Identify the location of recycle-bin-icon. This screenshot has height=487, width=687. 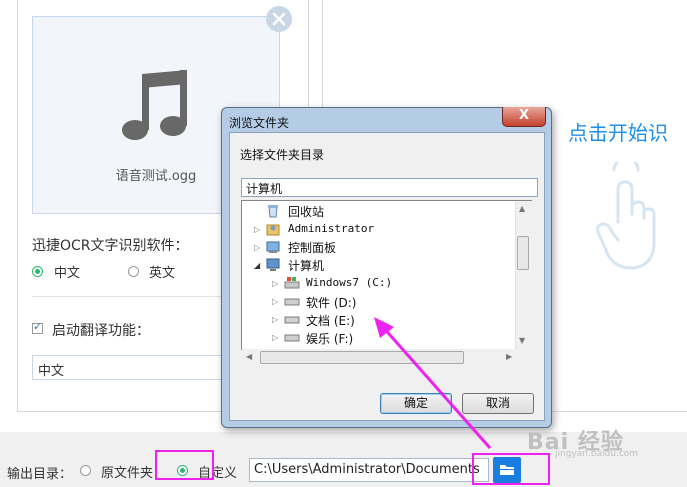
(273, 211).